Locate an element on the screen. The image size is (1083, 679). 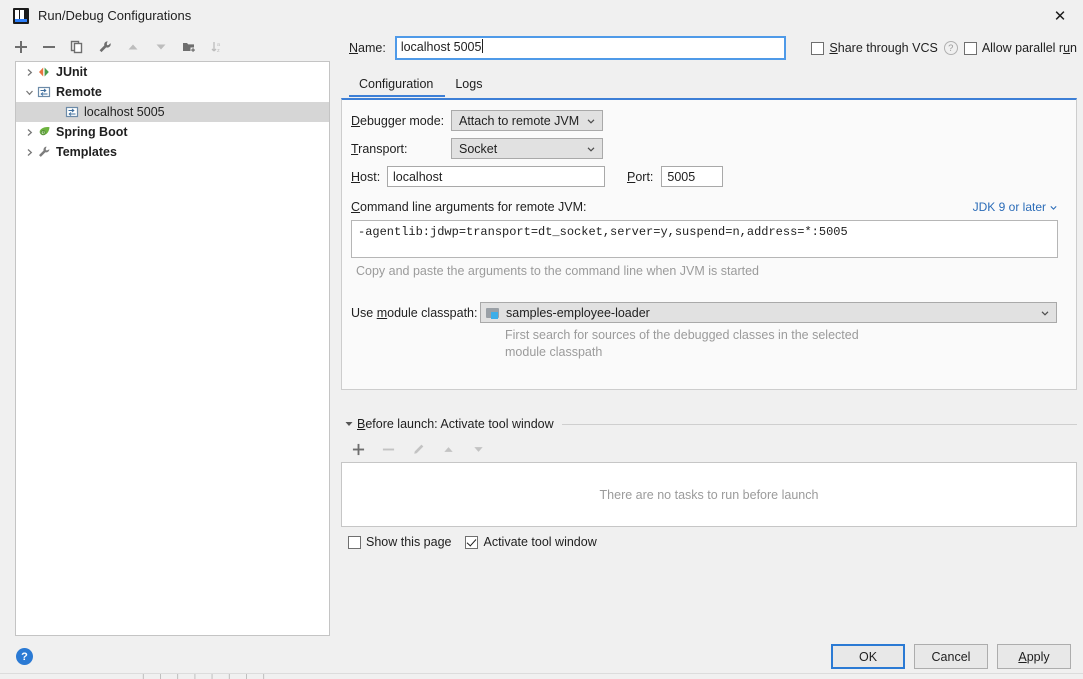
tree-item-remote: Remote is located at coordinates (172, 92).